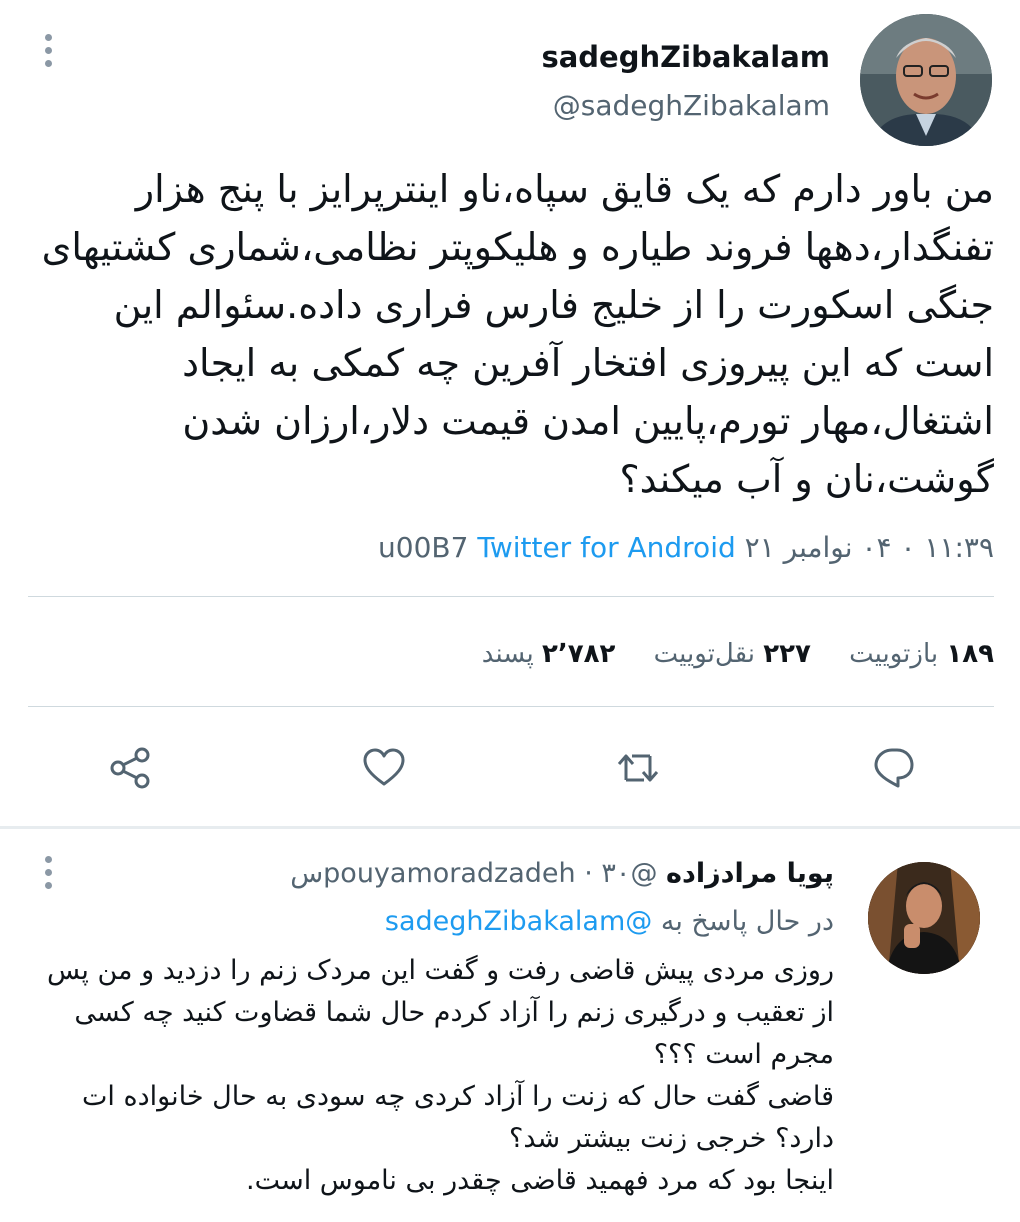 Image resolution: width=1020 pixels, height=1222 pixels. Describe the element at coordinates (747, 921) in the screenshot. I see `replying-to-prefix: در حال پاسخ به` at that location.